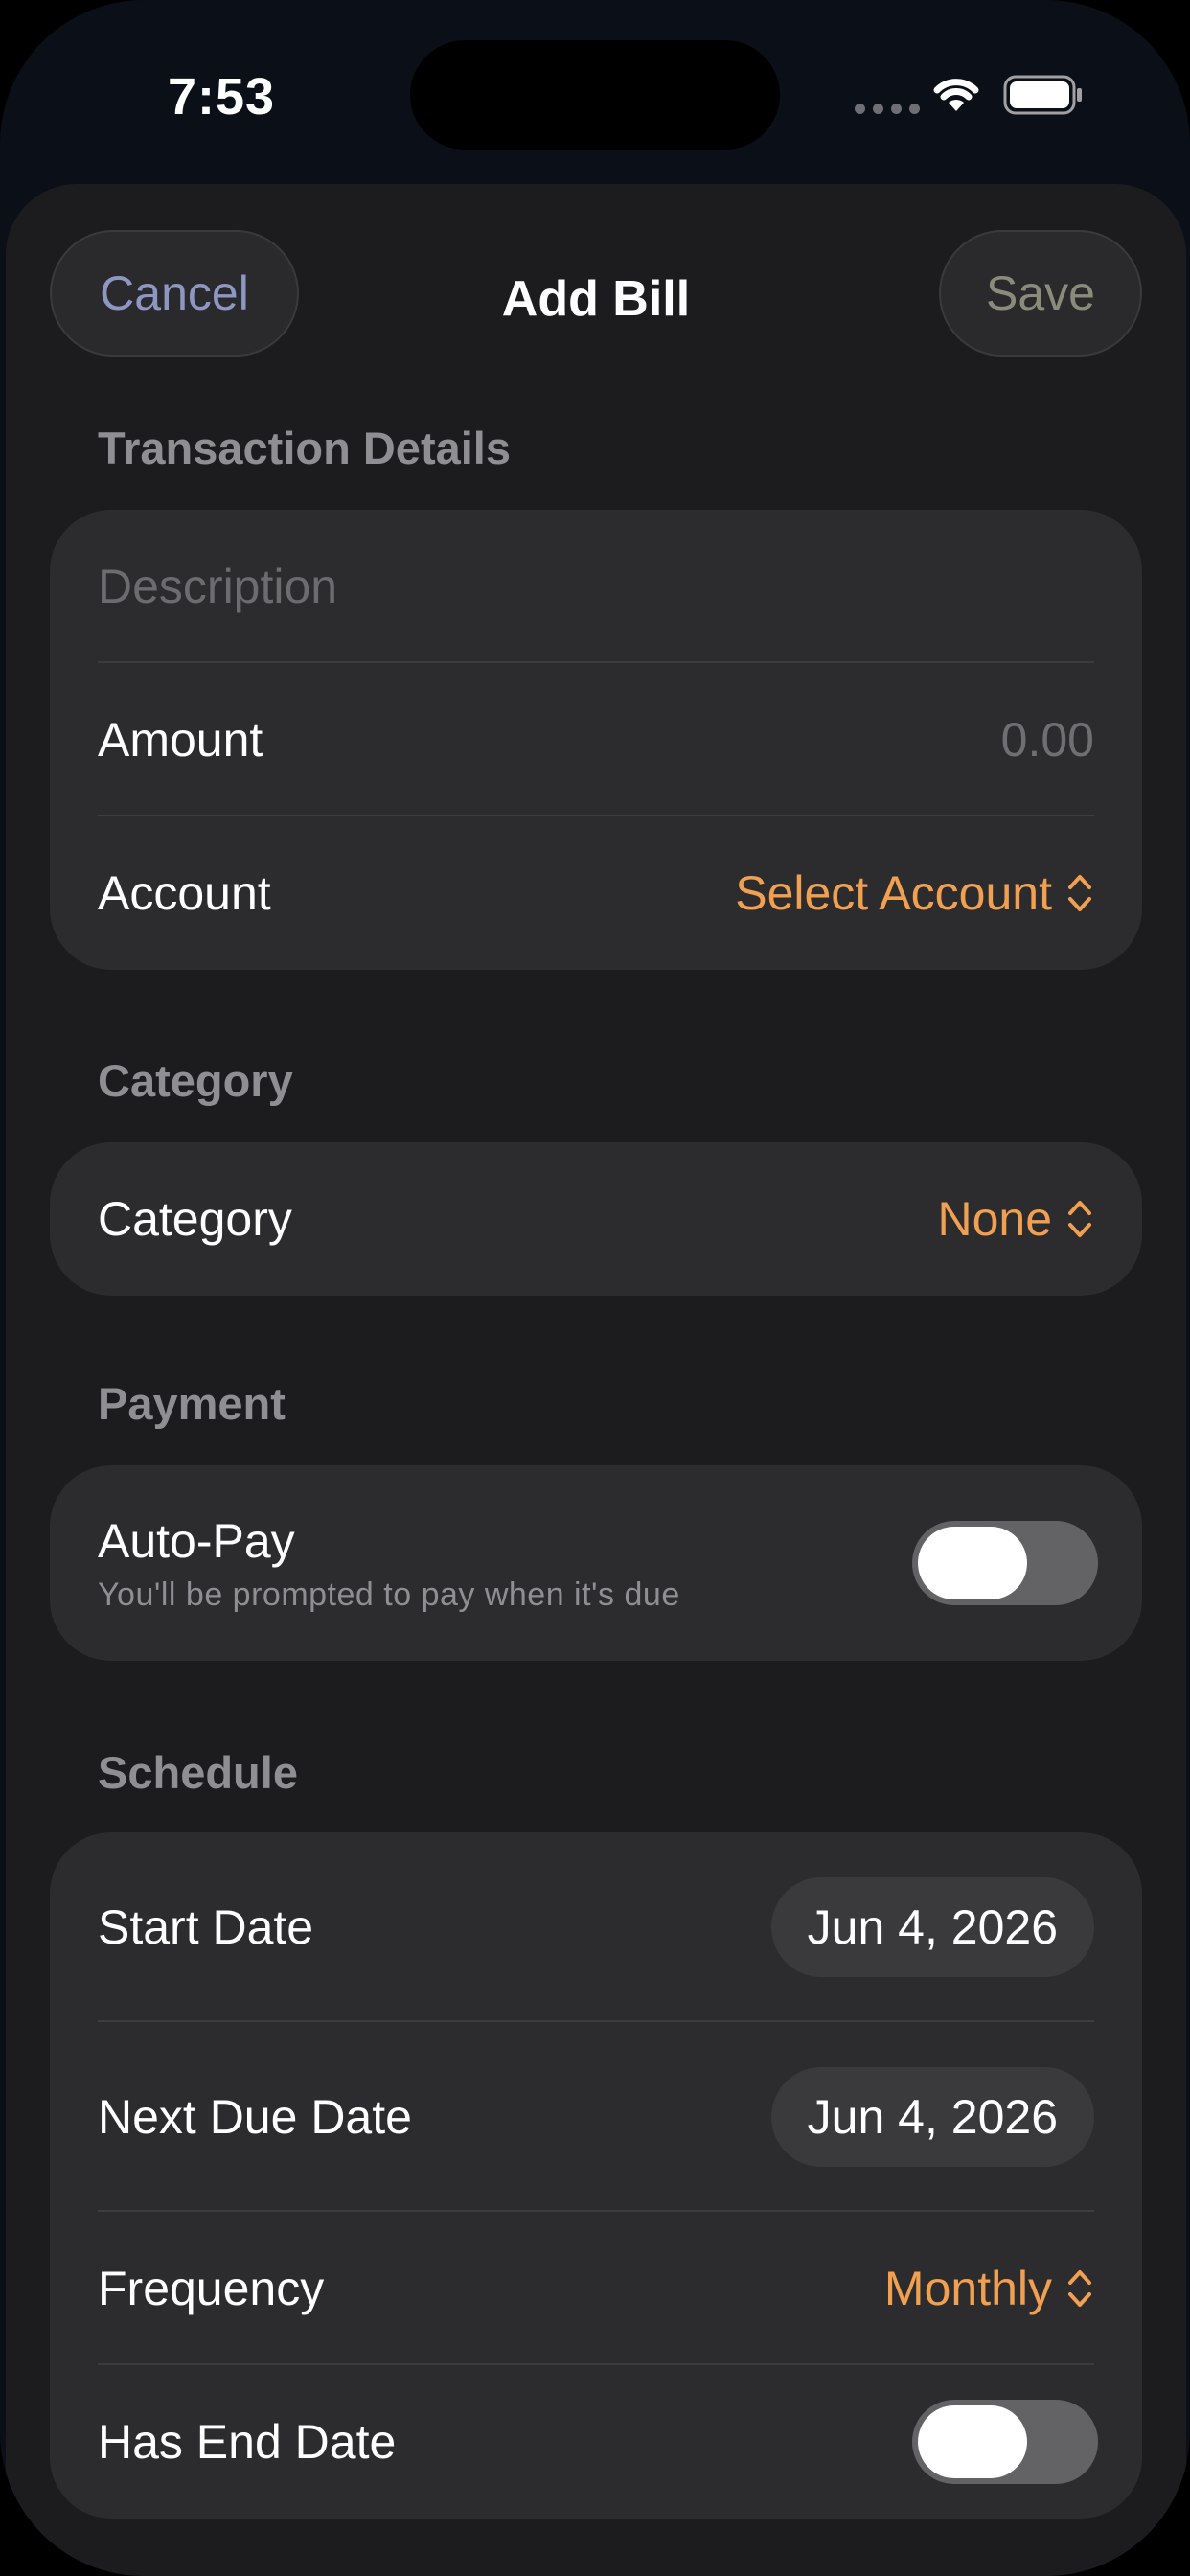  Describe the element at coordinates (218, 586) in the screenshot. I see `description-input: Description` at that location.